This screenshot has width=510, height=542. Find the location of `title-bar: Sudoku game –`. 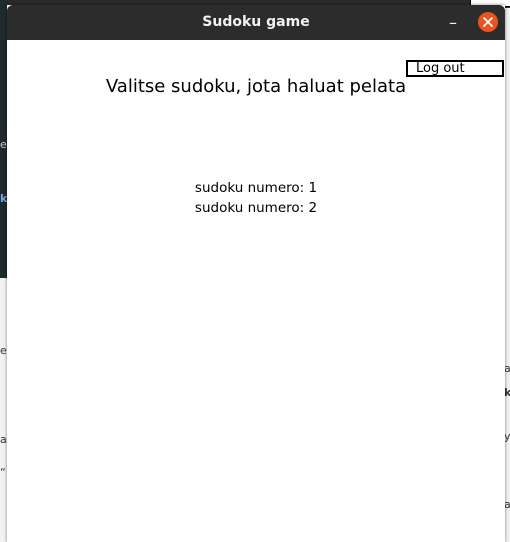

title-bar: Sudoku game – is located at coordinates (256, 22).